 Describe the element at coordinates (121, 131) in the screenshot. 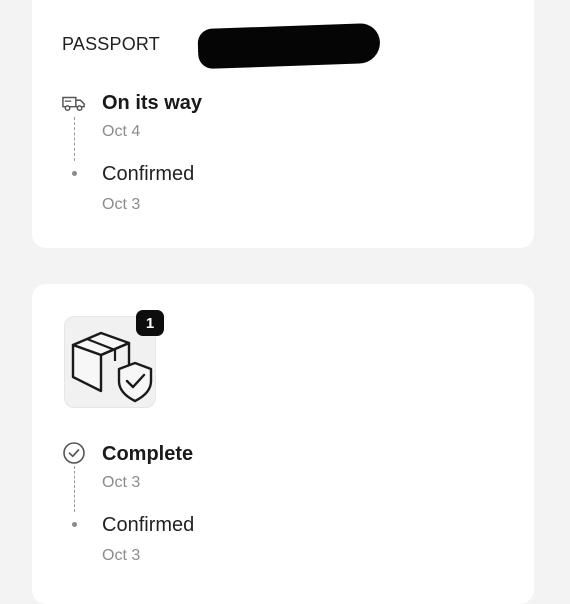

I see `step-date: Oct 4` at that location.